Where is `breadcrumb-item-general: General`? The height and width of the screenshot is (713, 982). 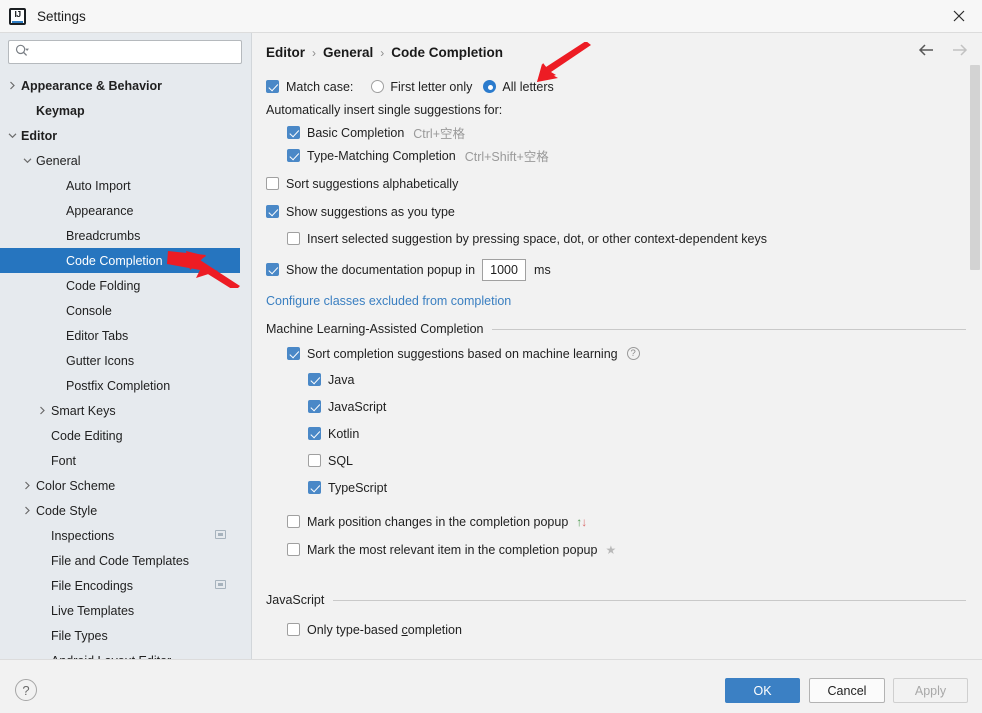
breadcrumb-item-general: General is located at coordinates (348, 52).